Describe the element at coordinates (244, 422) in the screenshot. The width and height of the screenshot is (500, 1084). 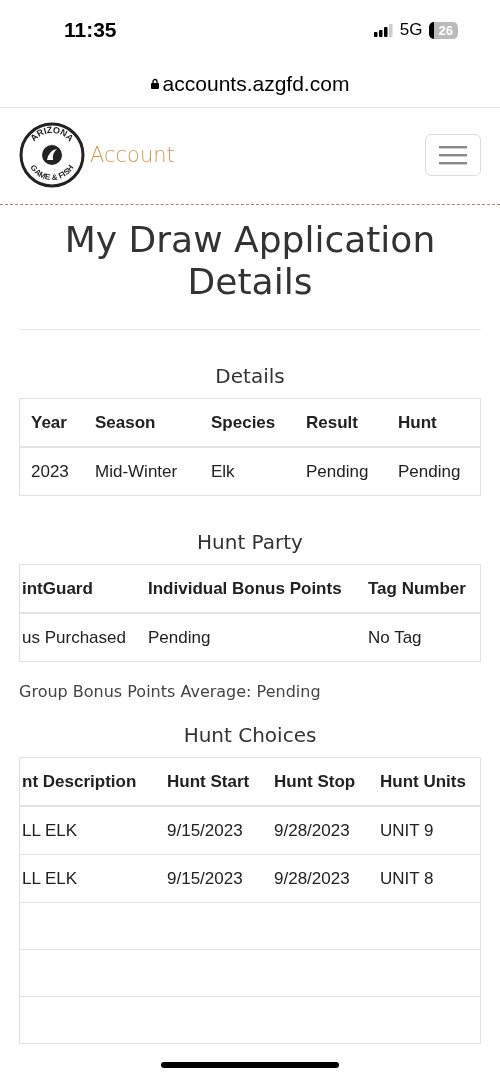
I see `column-header: Species` at that location.